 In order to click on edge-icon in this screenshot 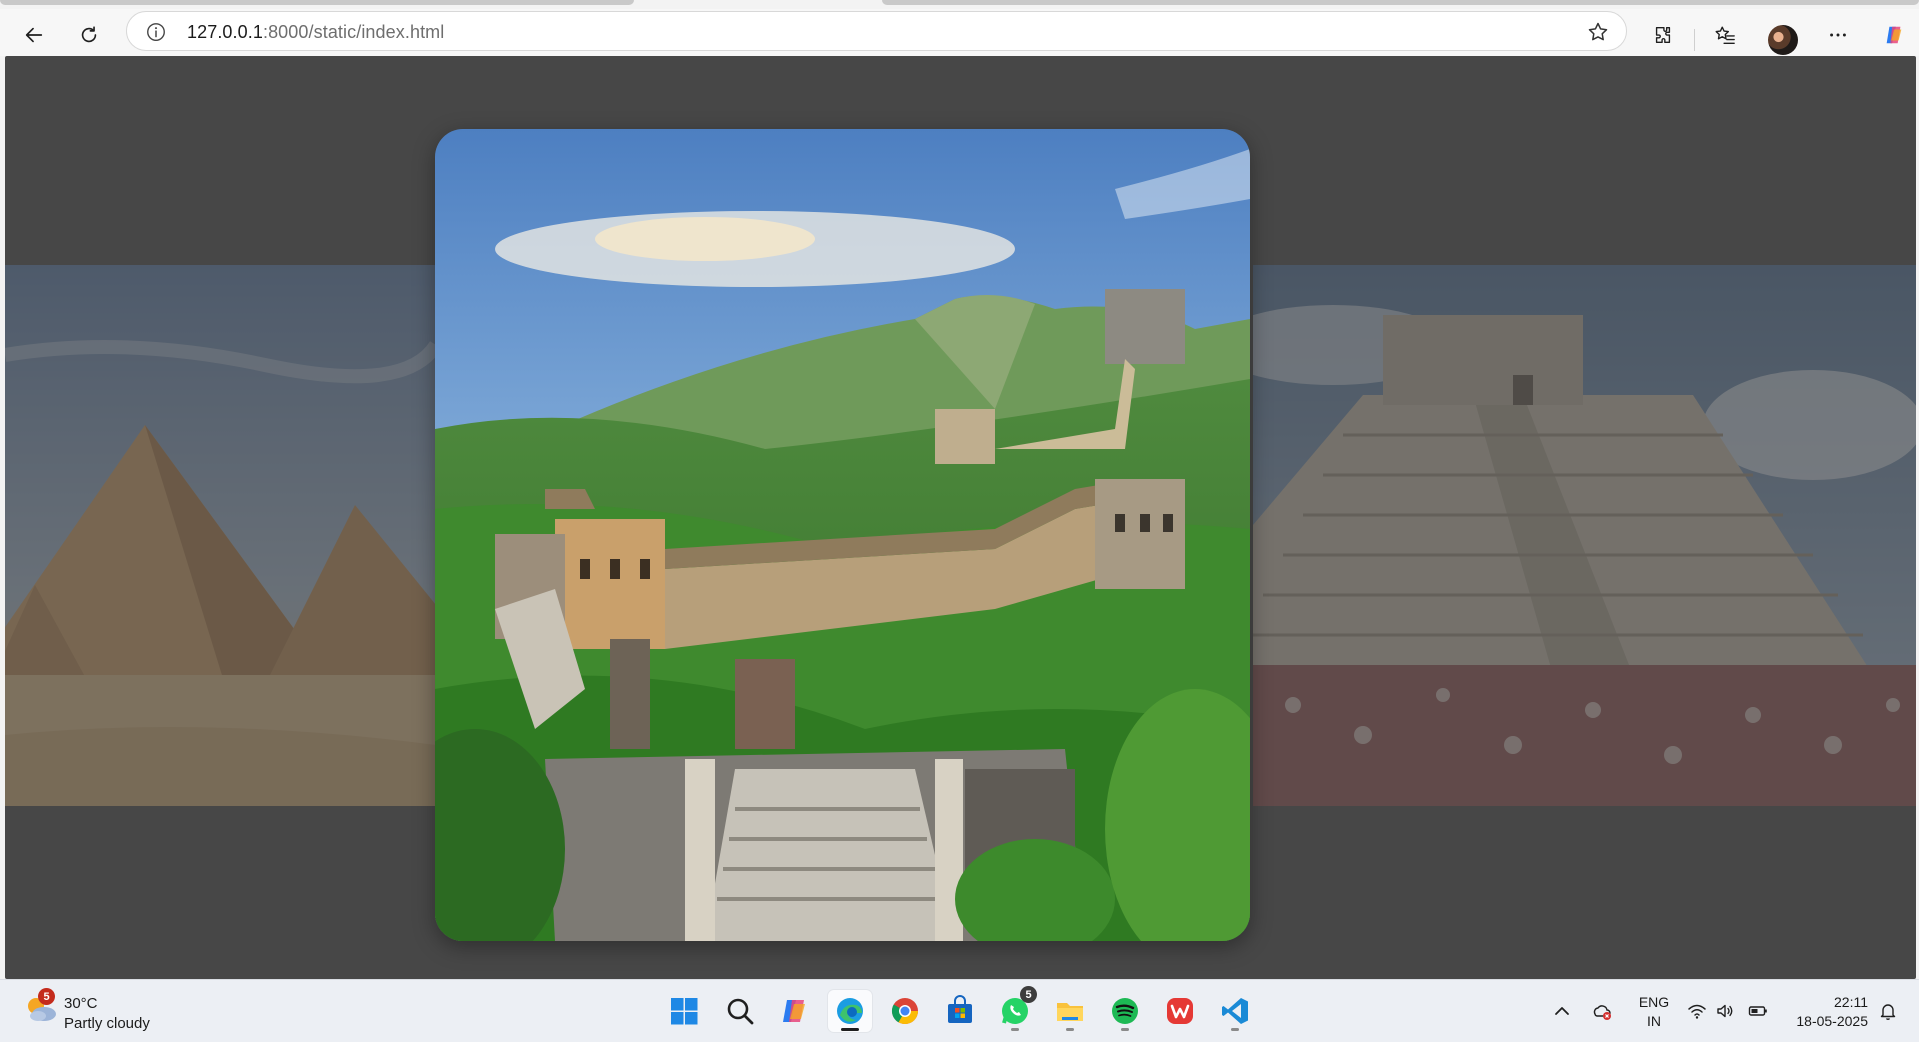, I will do `click(850, 1011)`.